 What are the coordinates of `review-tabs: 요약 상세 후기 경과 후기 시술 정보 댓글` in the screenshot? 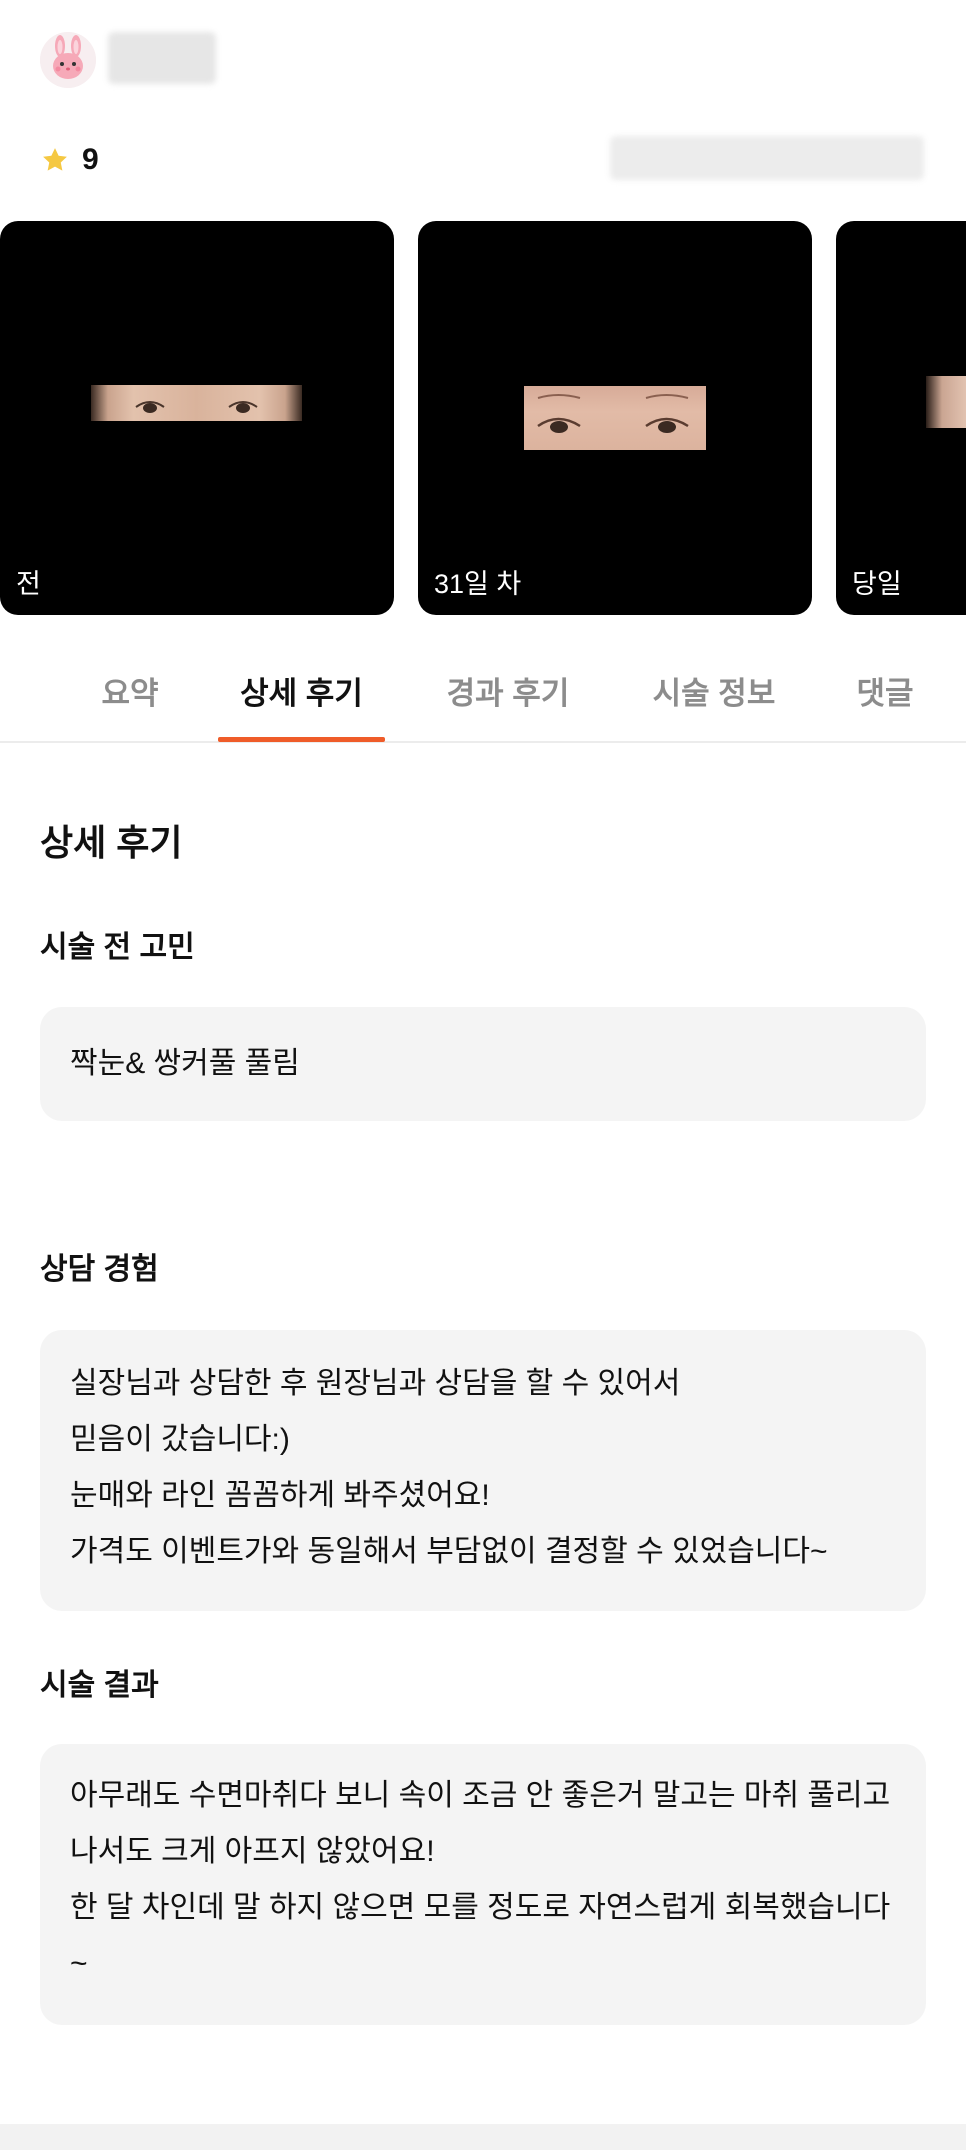 It's located at (483, 699).